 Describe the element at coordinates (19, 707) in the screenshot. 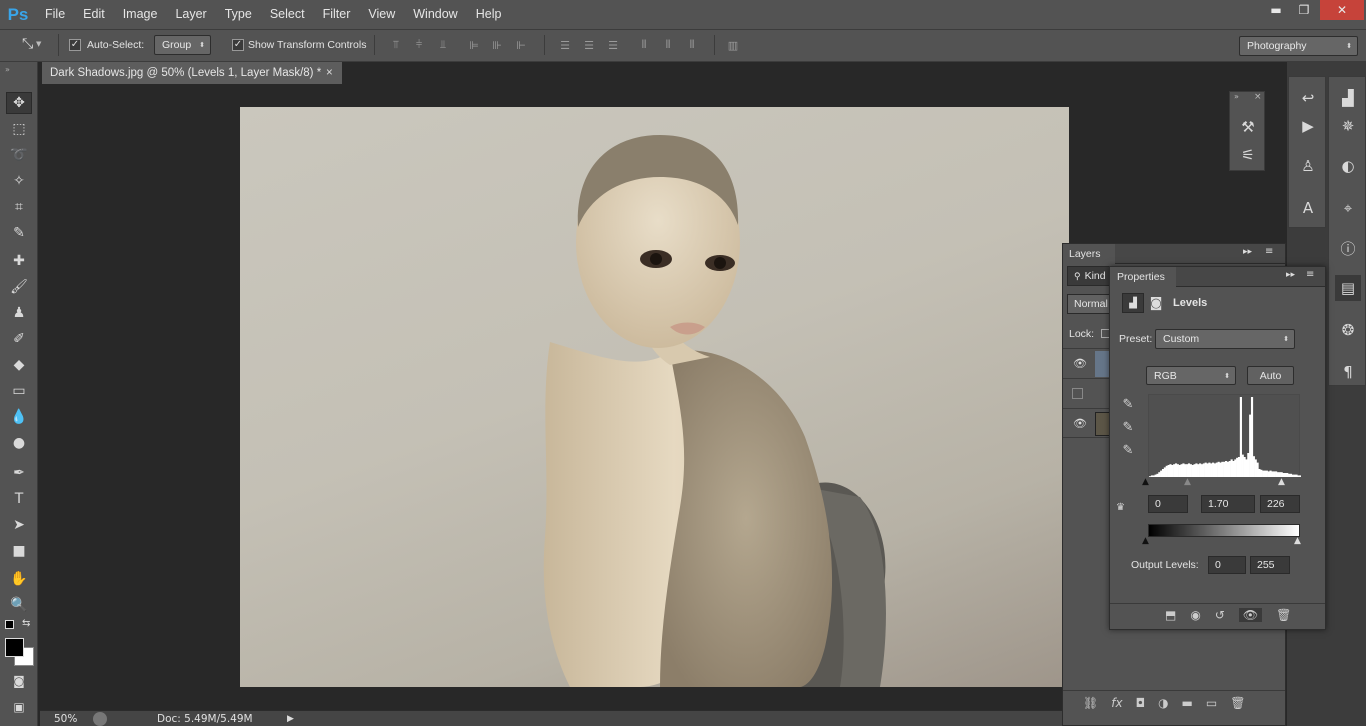

I see `screen-mode-icon: ▣` at that location.